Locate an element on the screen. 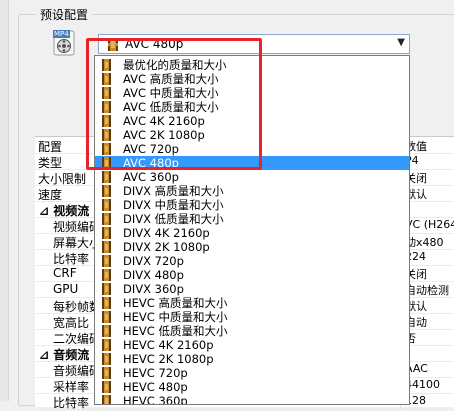 The height and width of the screenshot is (411, 454). dropdown-option-label: DIVX 低质量和大小 is located at coordinates (173, 219).